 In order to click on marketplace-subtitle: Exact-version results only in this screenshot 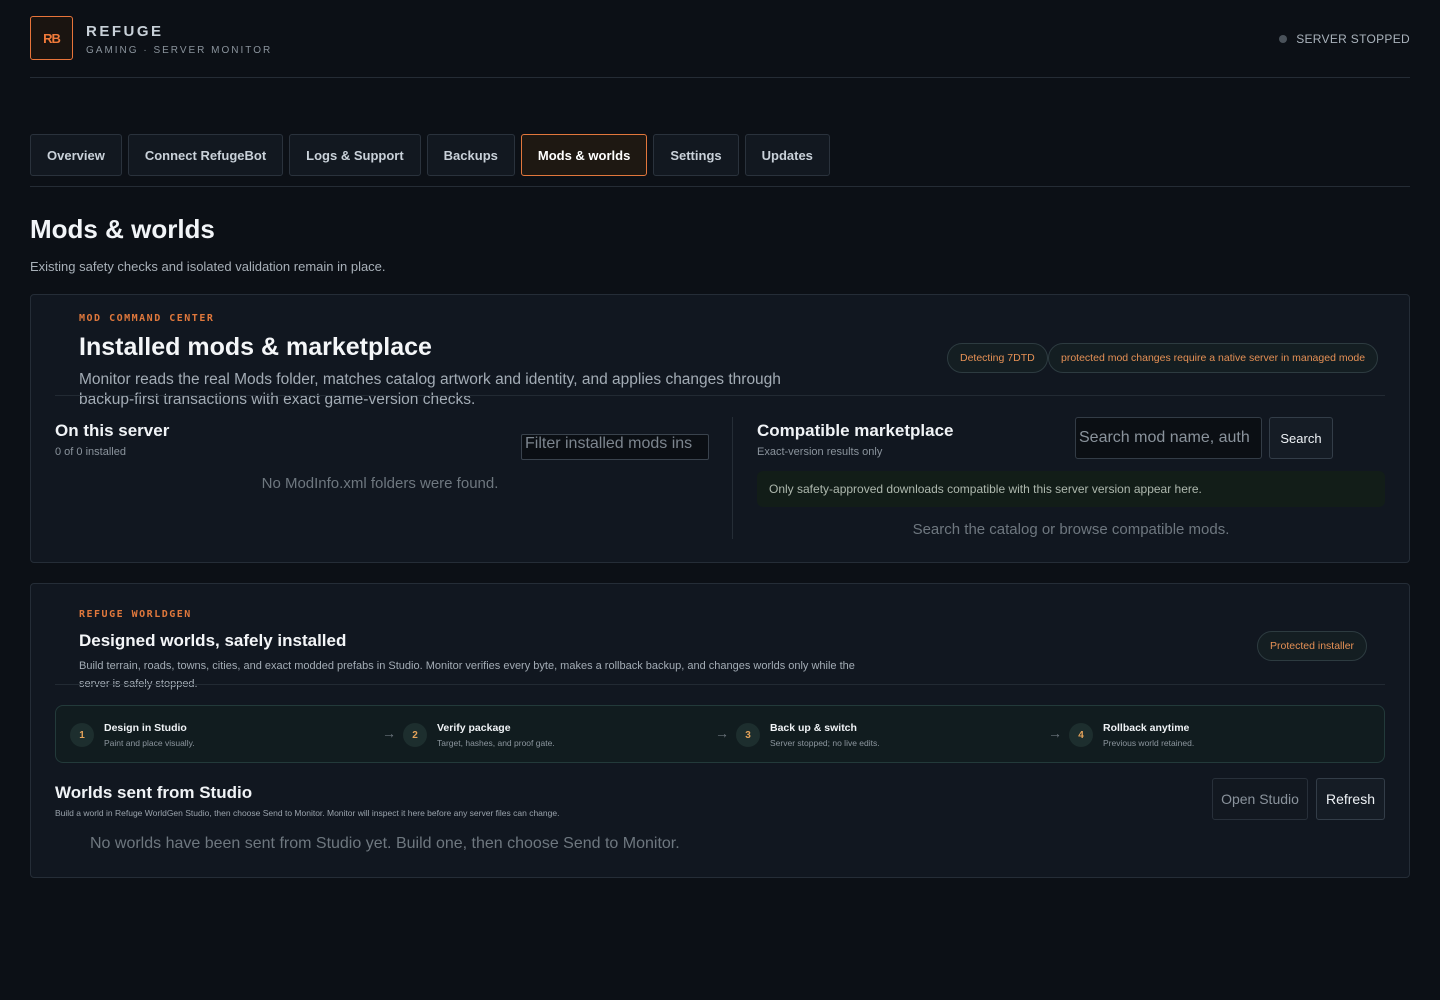, I will do `click(820, 452)`.